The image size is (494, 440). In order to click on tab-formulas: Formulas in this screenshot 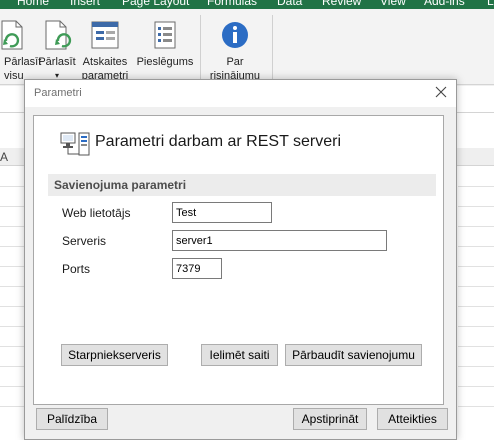, I will do `click(232, 4)`.